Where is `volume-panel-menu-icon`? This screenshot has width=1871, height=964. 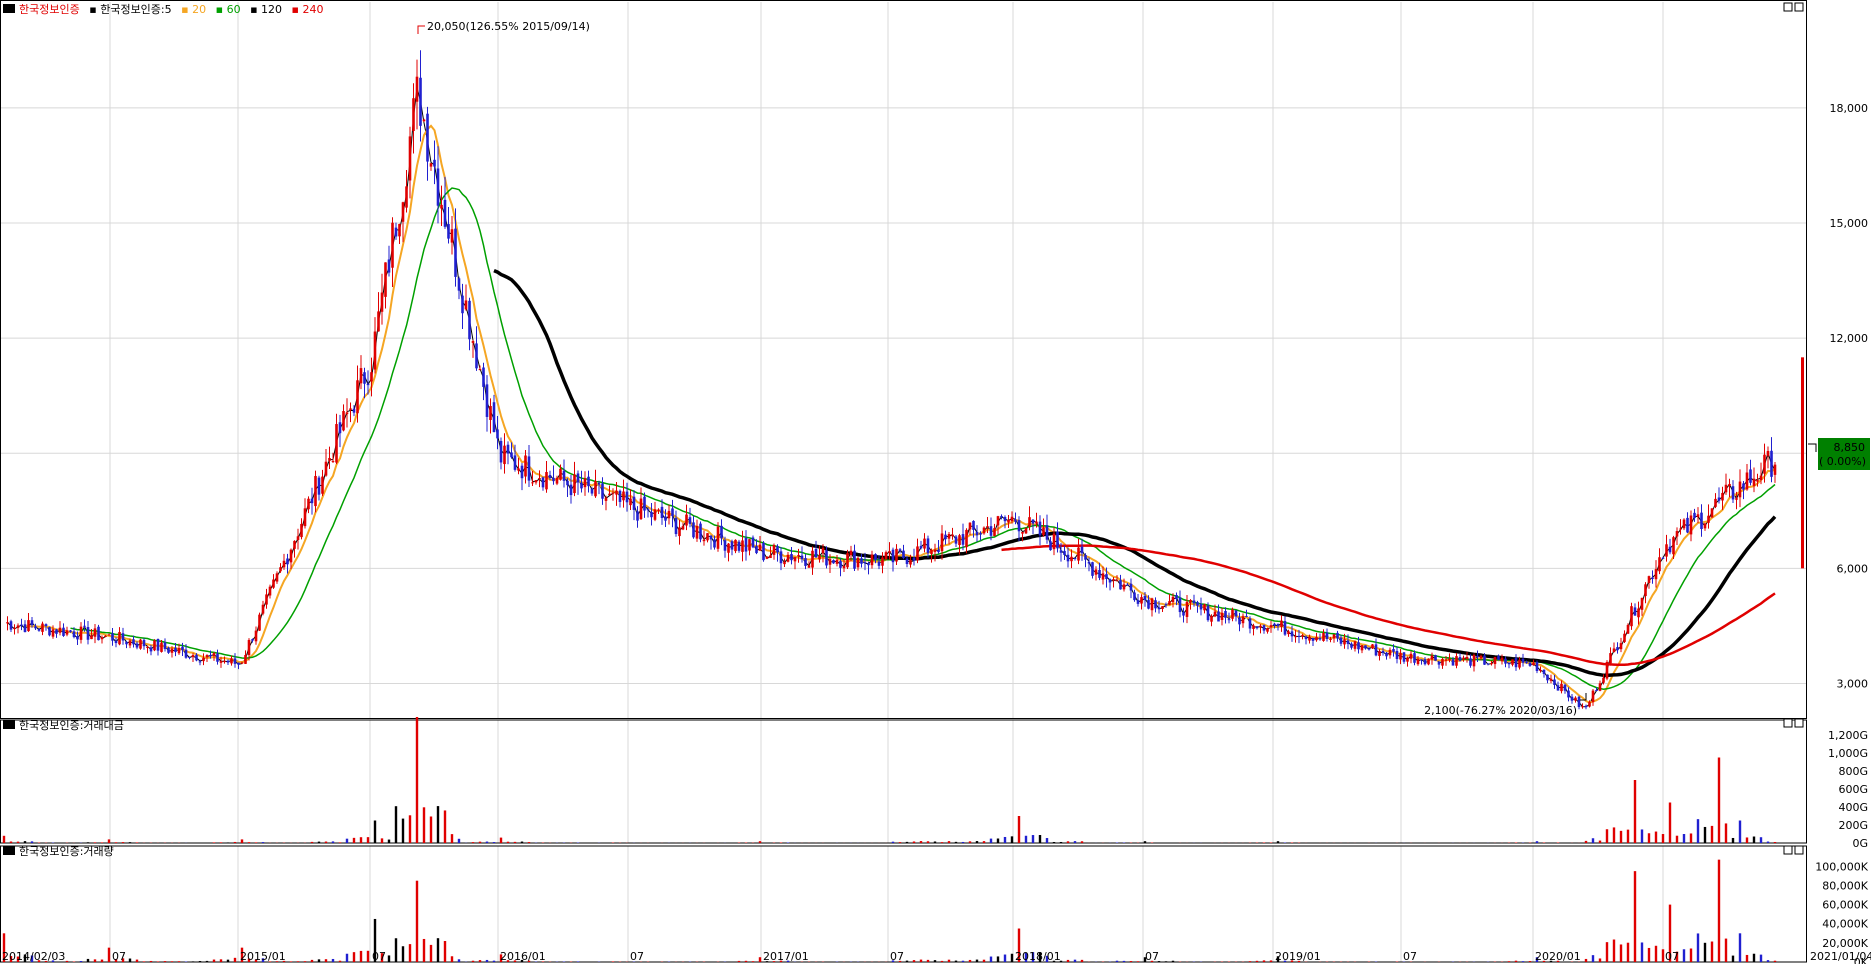 volume-panel-menu-icon is located at coordinates (9, 850).